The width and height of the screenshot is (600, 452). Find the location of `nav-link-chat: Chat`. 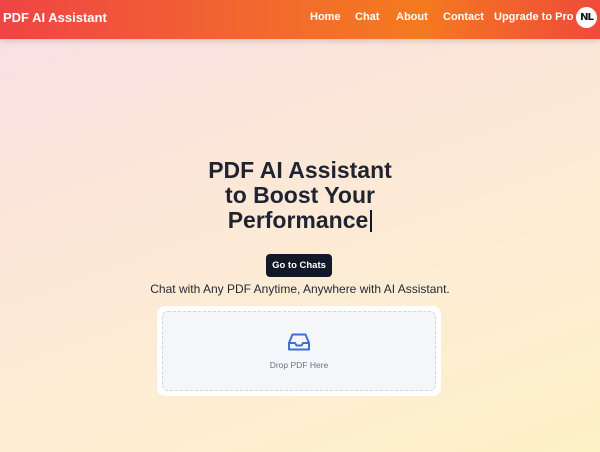

nav-link-chat: Chat is located at coordinates (367, 17).